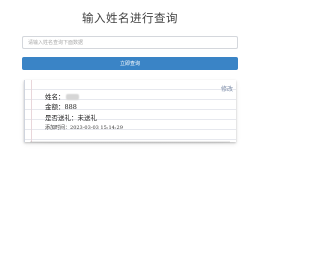 The height and width of the screenshot is (260, 320). What do you see at coordinates (96, 128) in the screenshot?
I see `added-time-value: 2023-03-03 15:14:29` at bounding box center [96, 128].